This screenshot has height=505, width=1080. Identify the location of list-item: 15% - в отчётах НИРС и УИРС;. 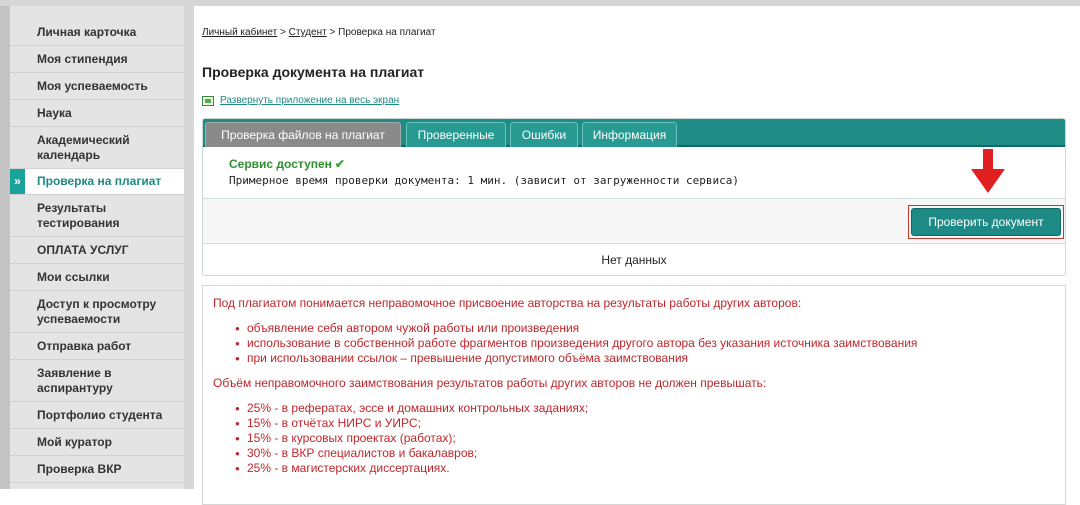
(645, 423).